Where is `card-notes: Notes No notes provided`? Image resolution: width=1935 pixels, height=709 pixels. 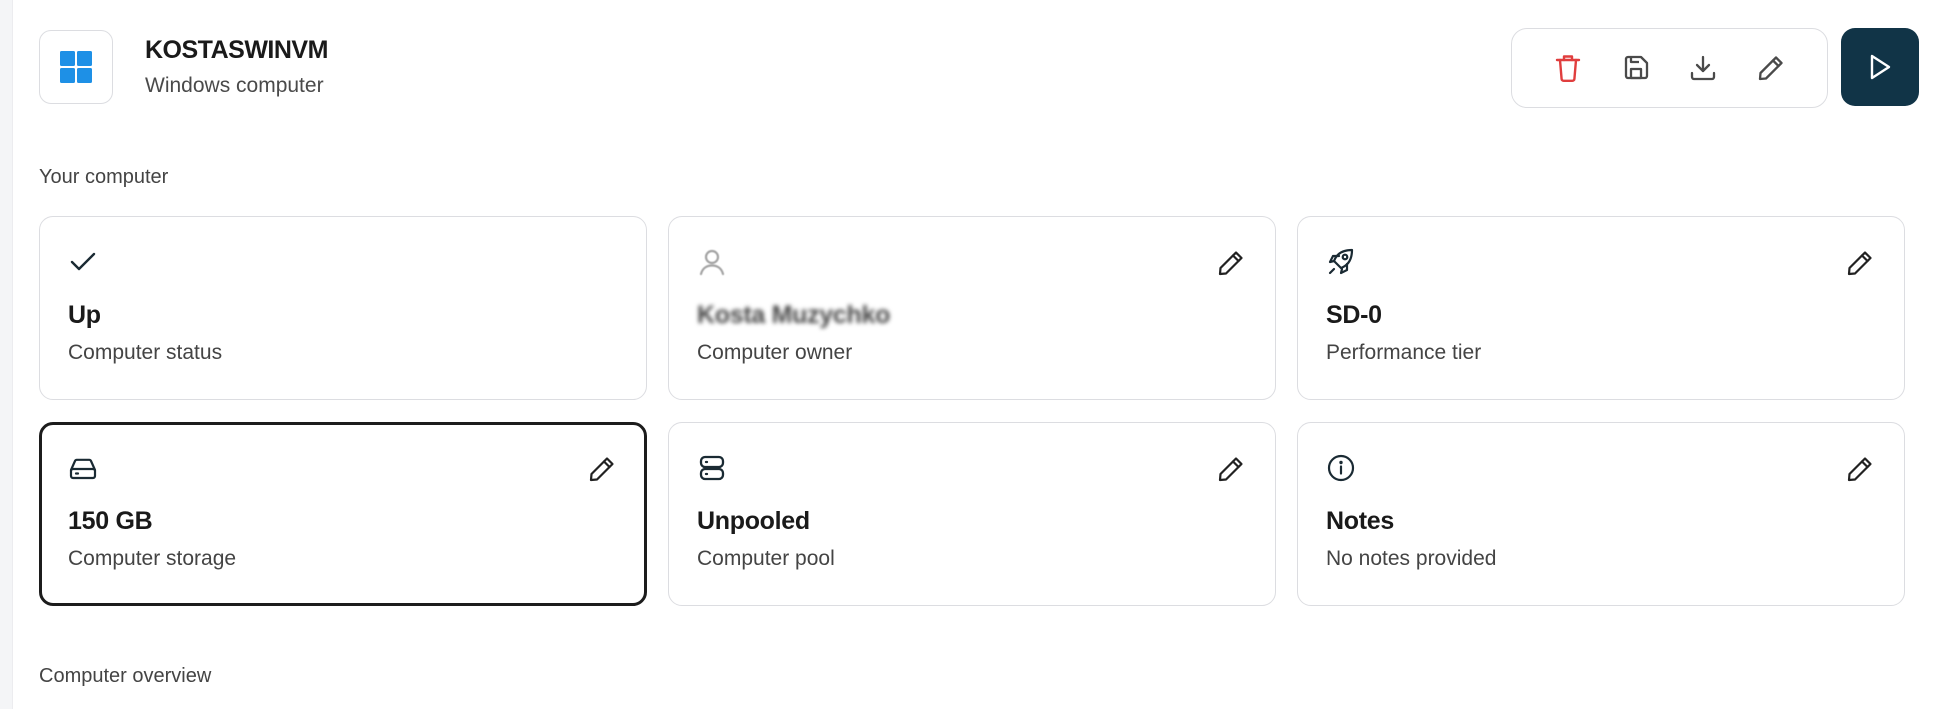
card-notes: Notes No notes provided is located at coordinates (1601, 514).